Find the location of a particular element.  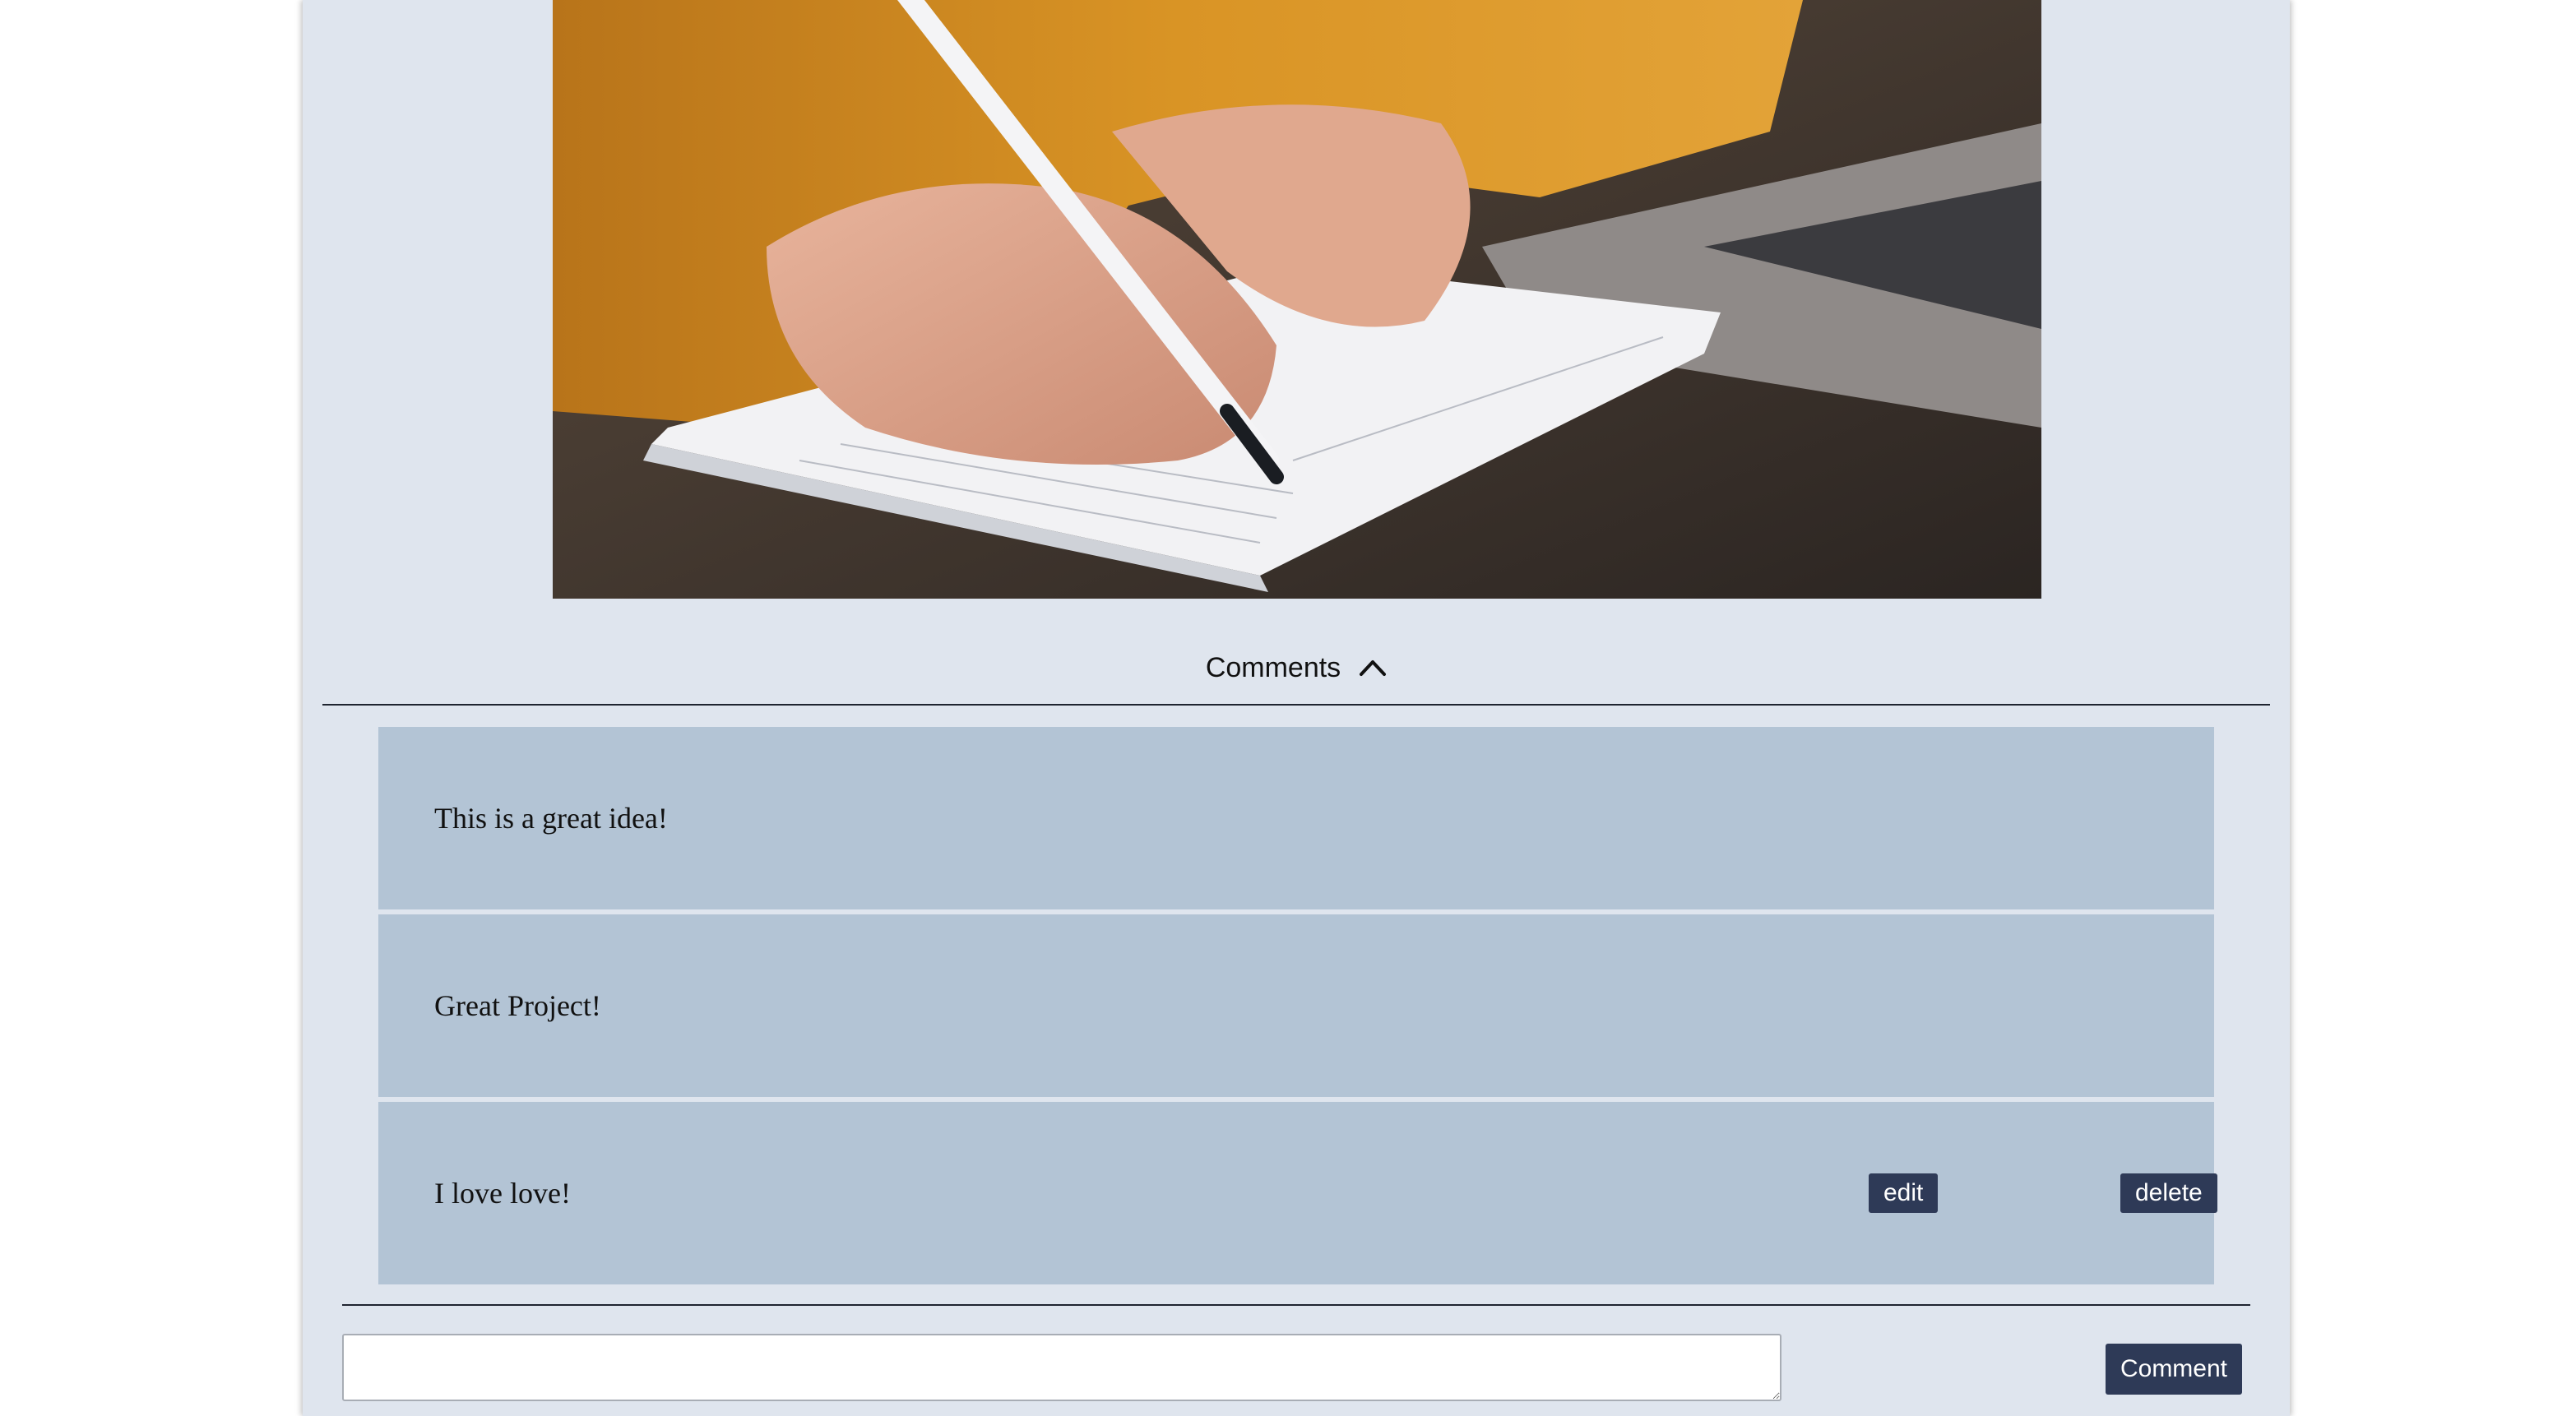

delete-button: delete is located at coordinates (2168, 1193).